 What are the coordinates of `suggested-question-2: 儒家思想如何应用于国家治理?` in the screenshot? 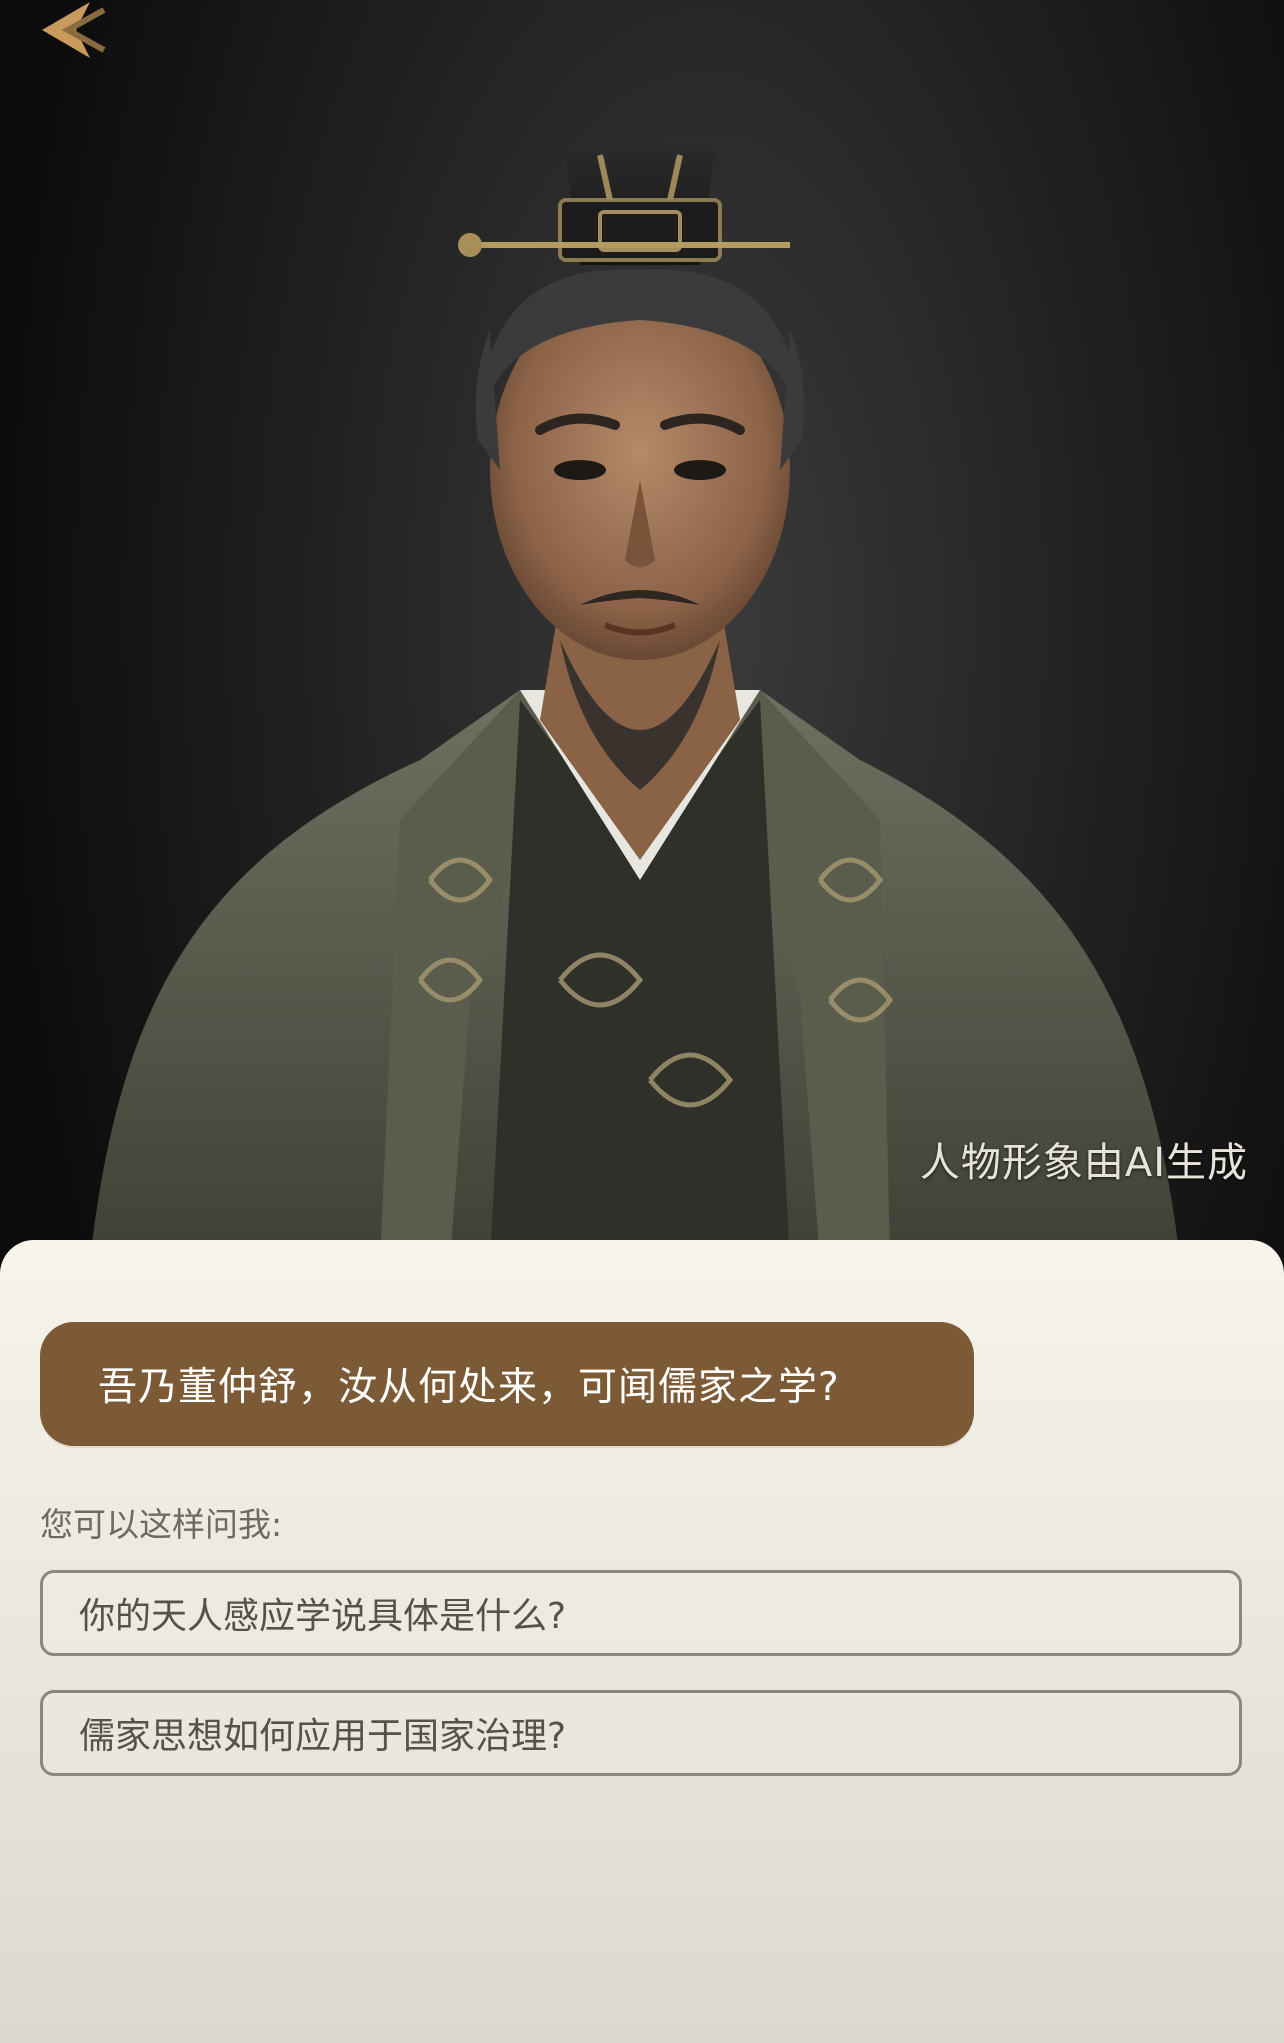 It's located at (641, 1733).